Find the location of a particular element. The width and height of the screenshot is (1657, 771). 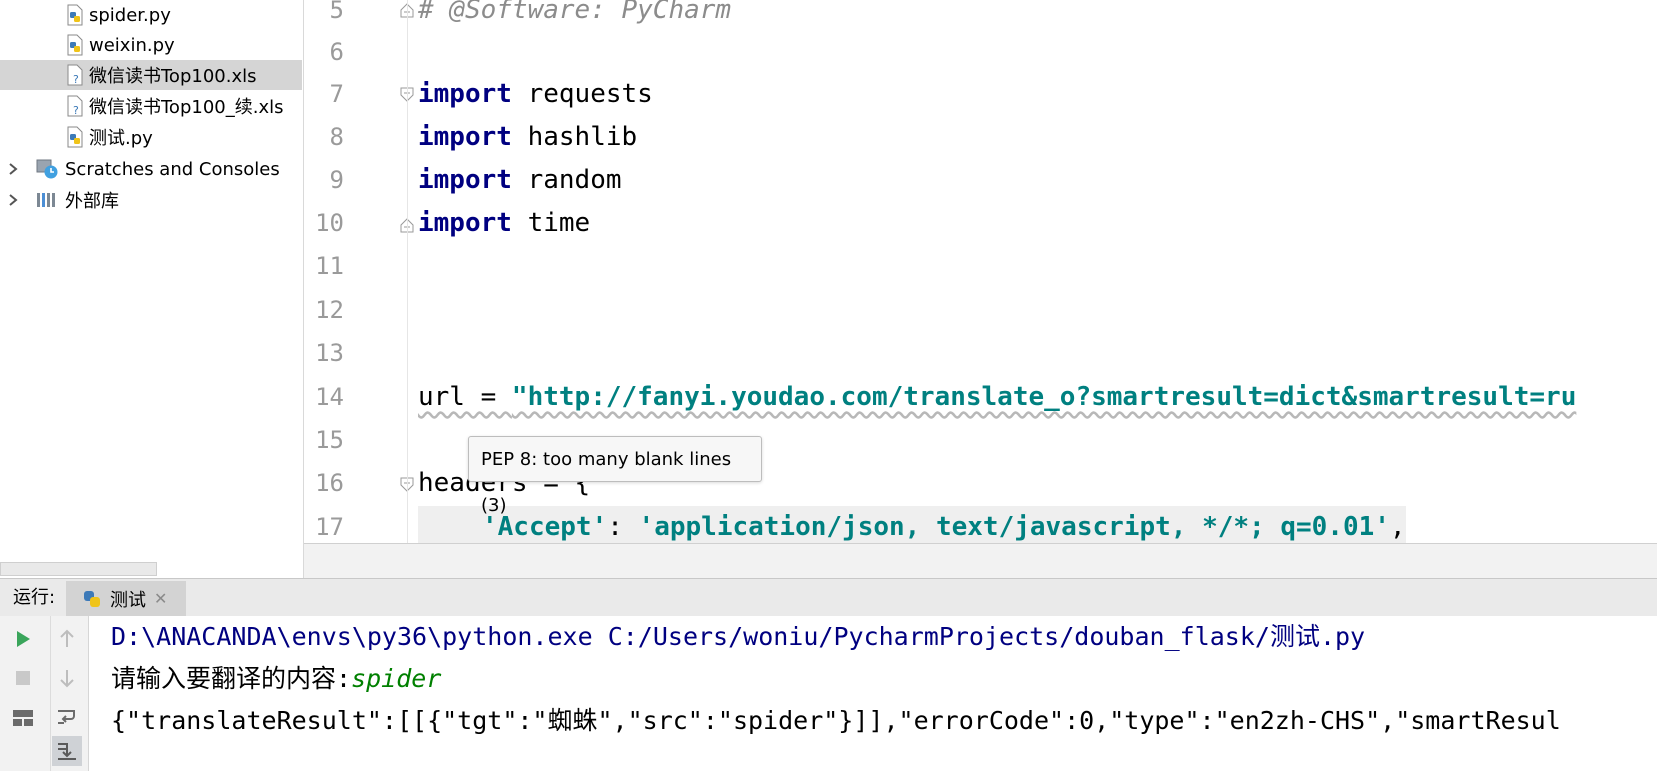

code-text: url = is located at coordinates (465, 397).